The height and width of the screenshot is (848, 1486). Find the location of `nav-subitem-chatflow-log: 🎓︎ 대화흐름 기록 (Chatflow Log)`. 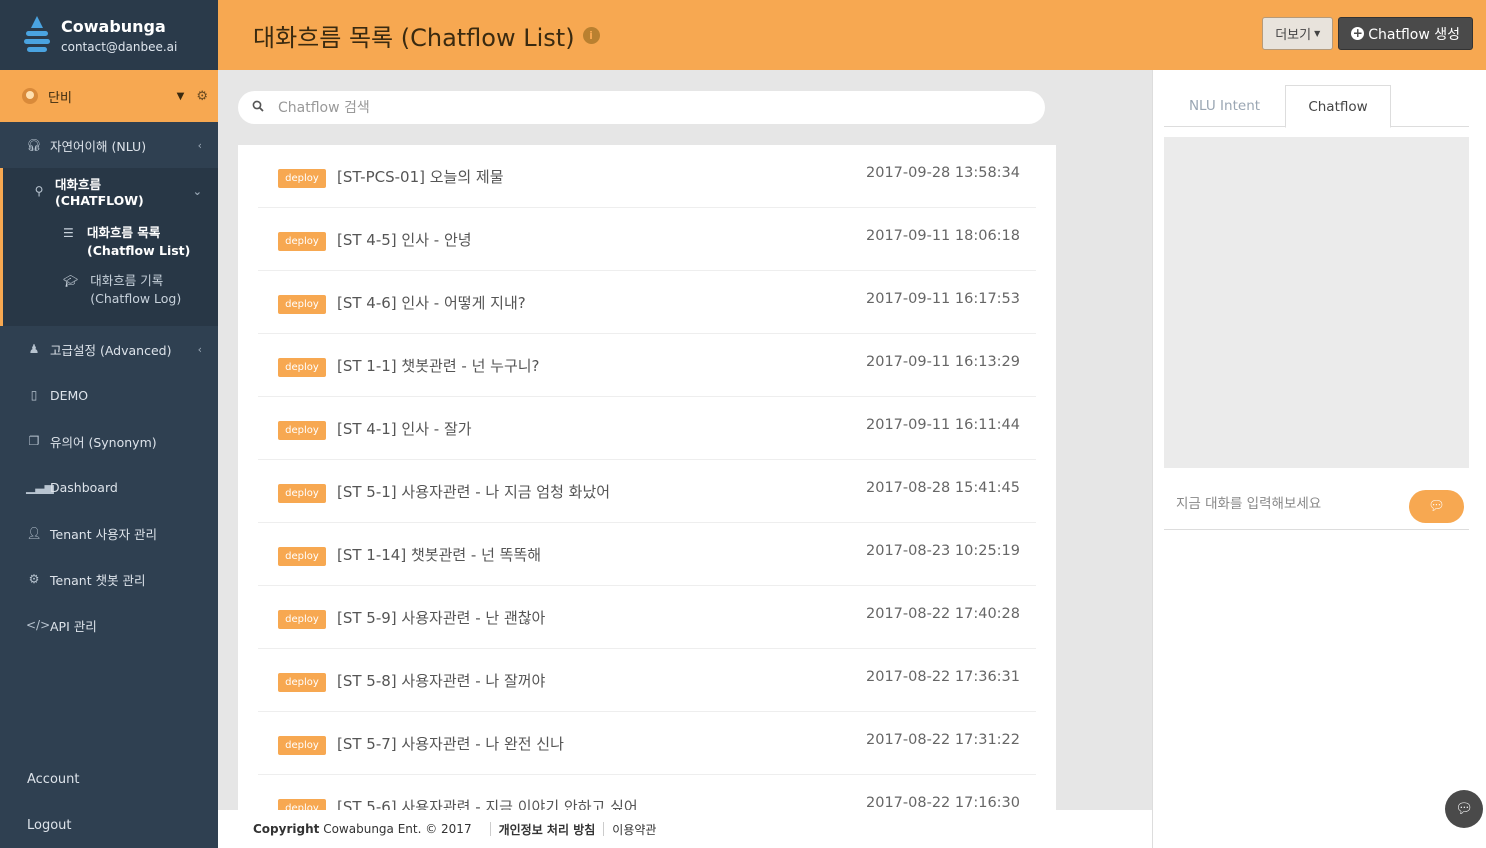

nav-subitem-chatflow-log: 🎓︎ 대화흐름 기록 (Chatflow Log) is located at coordinates (110, 290).